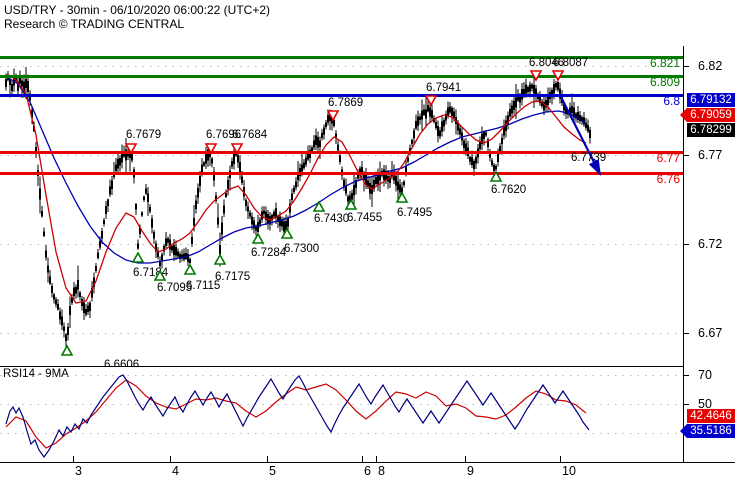 The image size is (735, 480). I want to click on level-label-pivot: 6.8, so click(671, 101).